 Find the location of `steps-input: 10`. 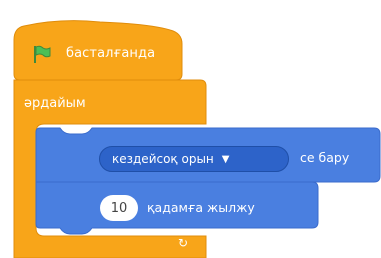

steps-input: 10 is located at coordinates (119, 208).